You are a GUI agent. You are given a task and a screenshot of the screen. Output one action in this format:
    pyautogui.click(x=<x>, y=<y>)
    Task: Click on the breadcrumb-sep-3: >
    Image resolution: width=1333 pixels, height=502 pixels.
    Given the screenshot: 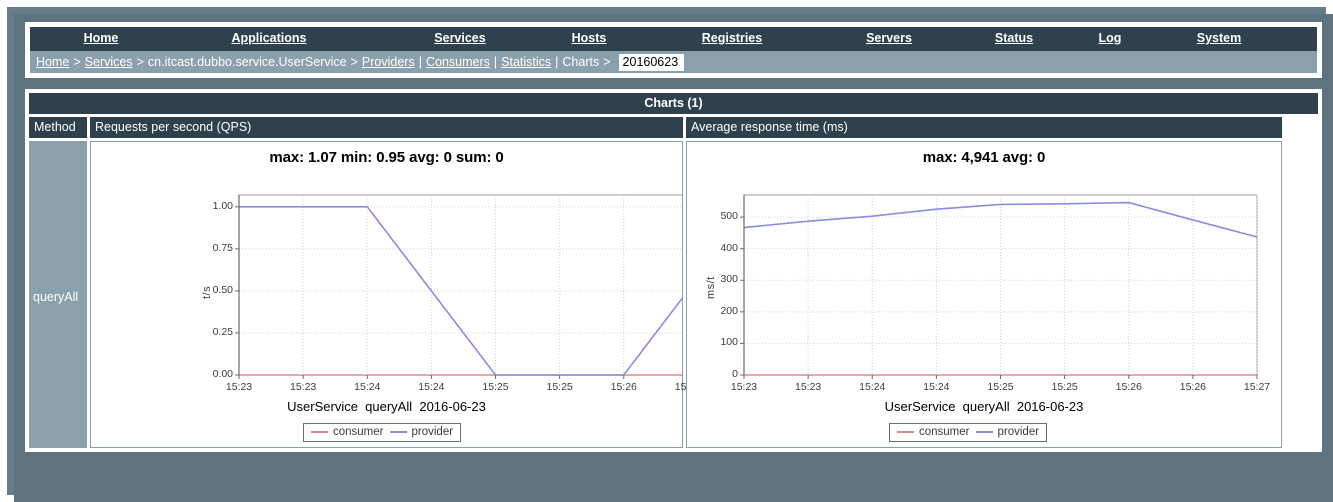 What is the action you would take?
    pyautogui.click(x=354, y=62)
    